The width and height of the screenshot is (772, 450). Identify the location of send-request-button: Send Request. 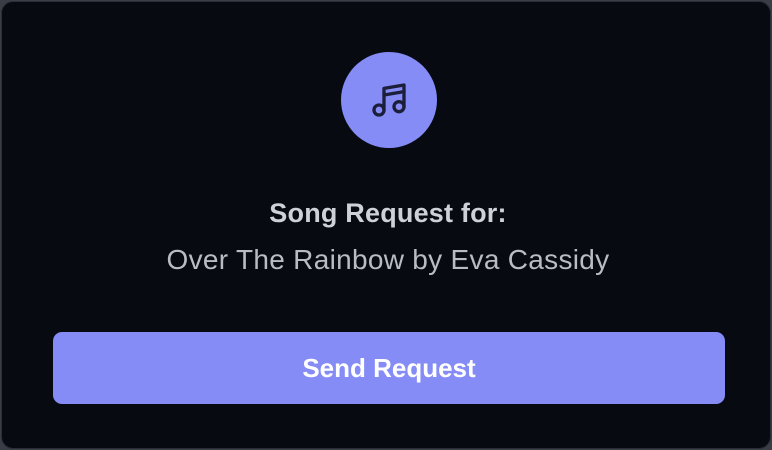
(389, 368).